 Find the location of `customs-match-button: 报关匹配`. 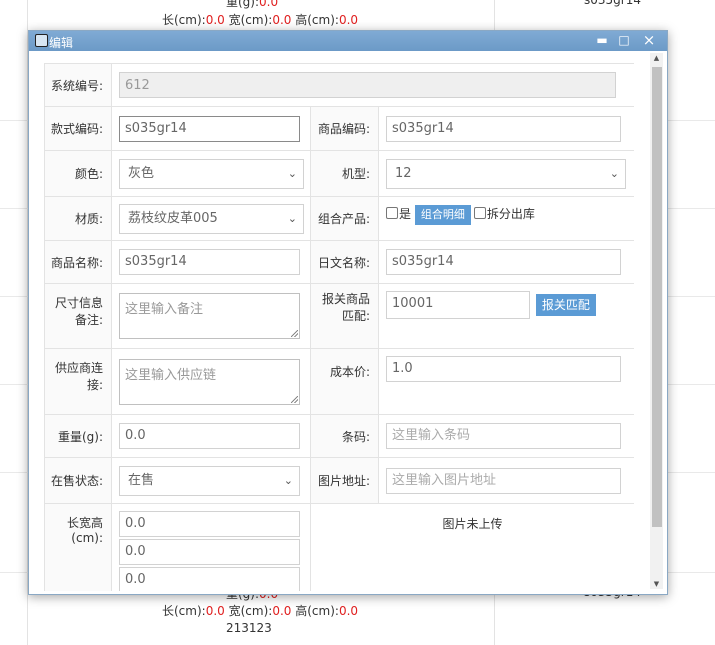

customs-match-button: 报关匹配 is located at coordinates (565, 305).